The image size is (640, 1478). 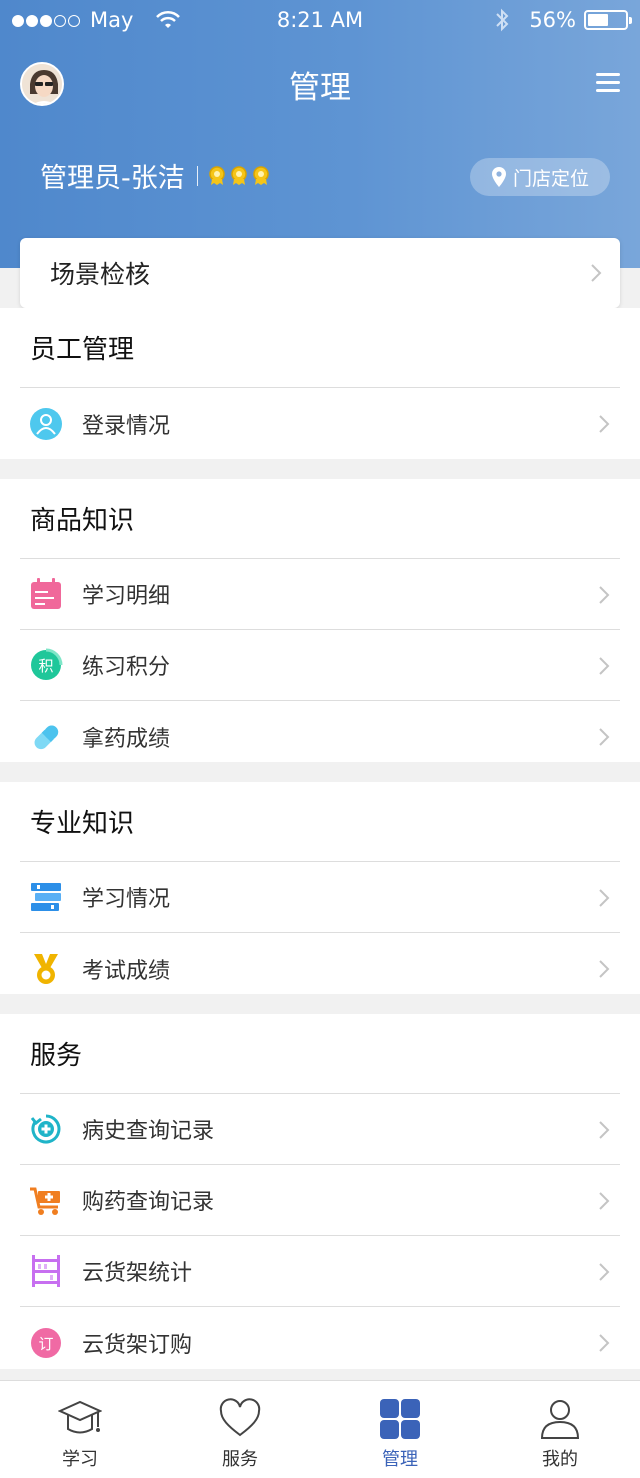 I want to click on battery-percent: 56%, so click(x=552, y=20).